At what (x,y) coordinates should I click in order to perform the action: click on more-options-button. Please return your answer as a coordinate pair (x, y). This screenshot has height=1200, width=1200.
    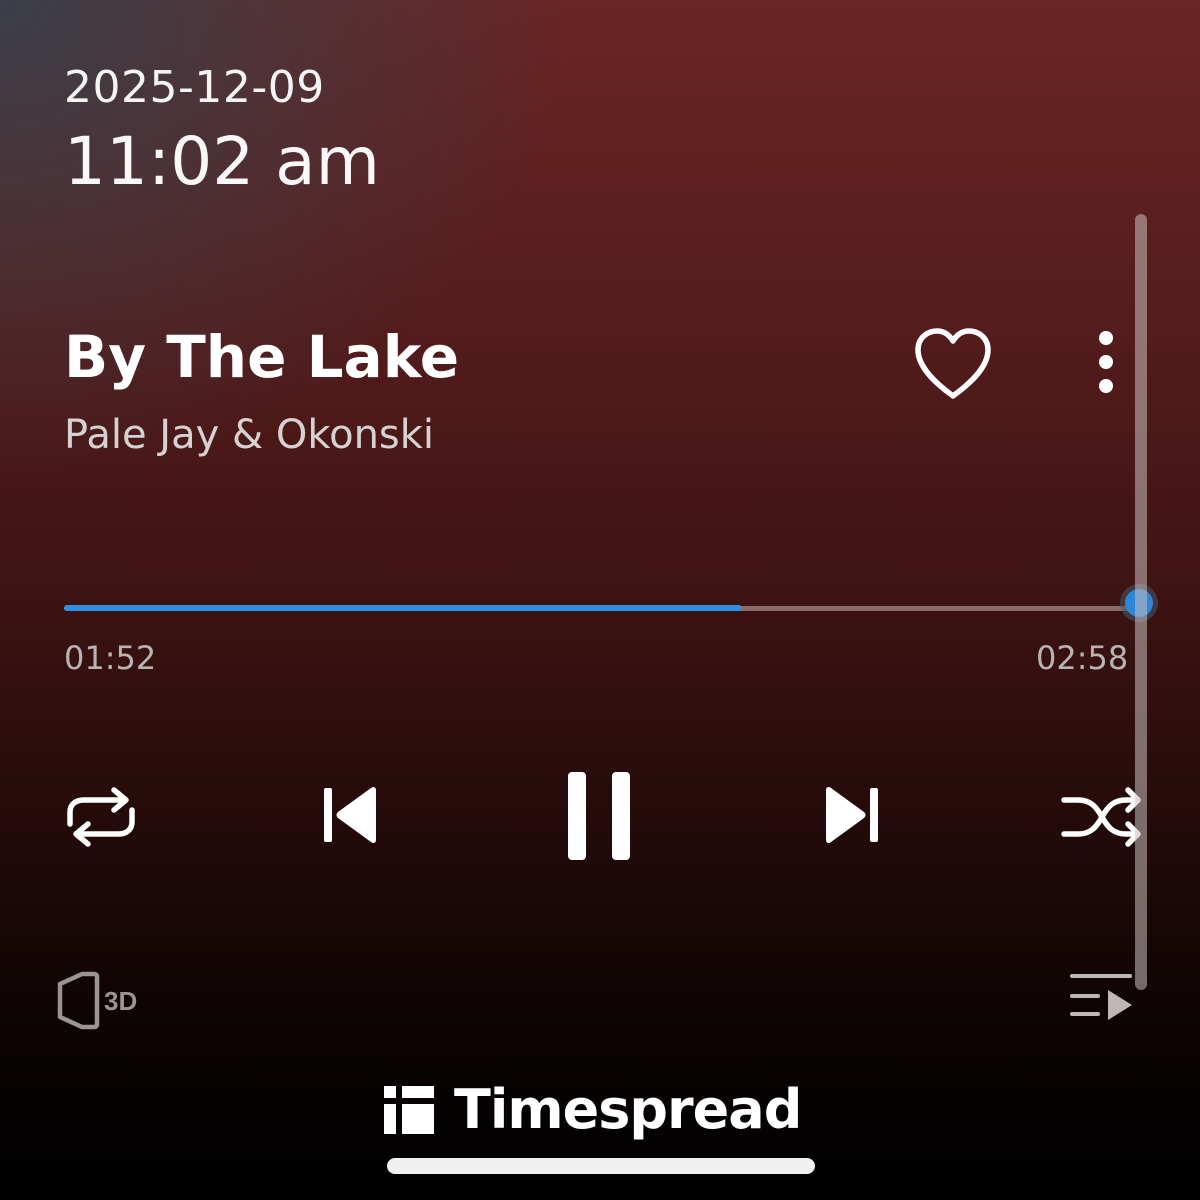
    Looking at the image, I should click on (1106, 363).